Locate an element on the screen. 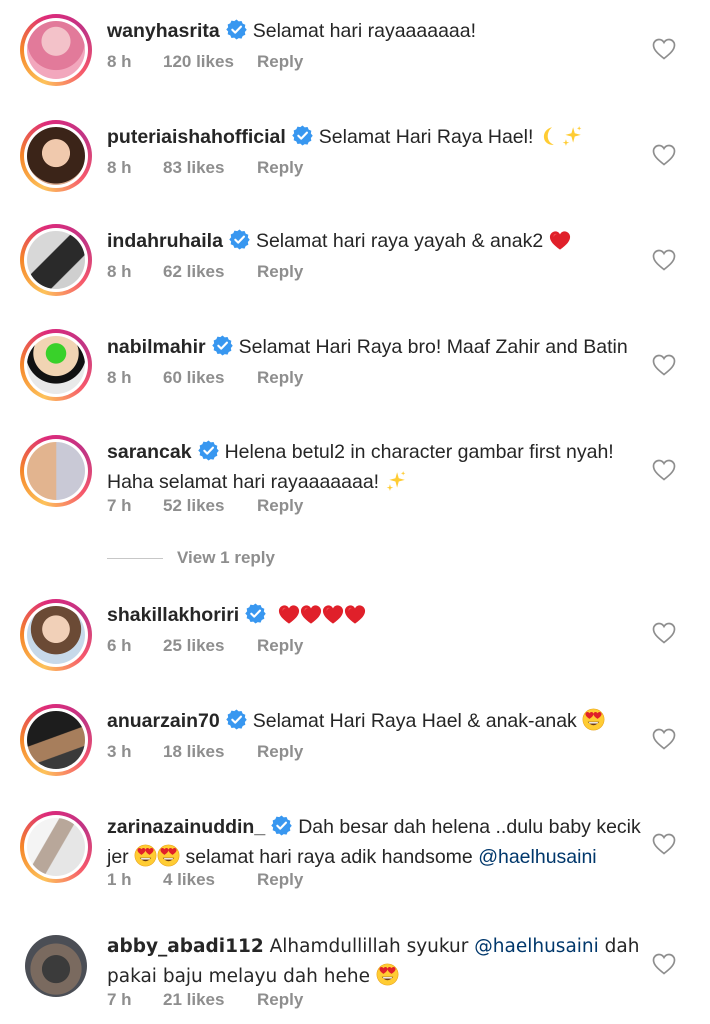 Image resolution: width=710 pixels, height=1024 pixels. comment-meta: 8 h 83 likes Reply is located at coordinates (205, 168).